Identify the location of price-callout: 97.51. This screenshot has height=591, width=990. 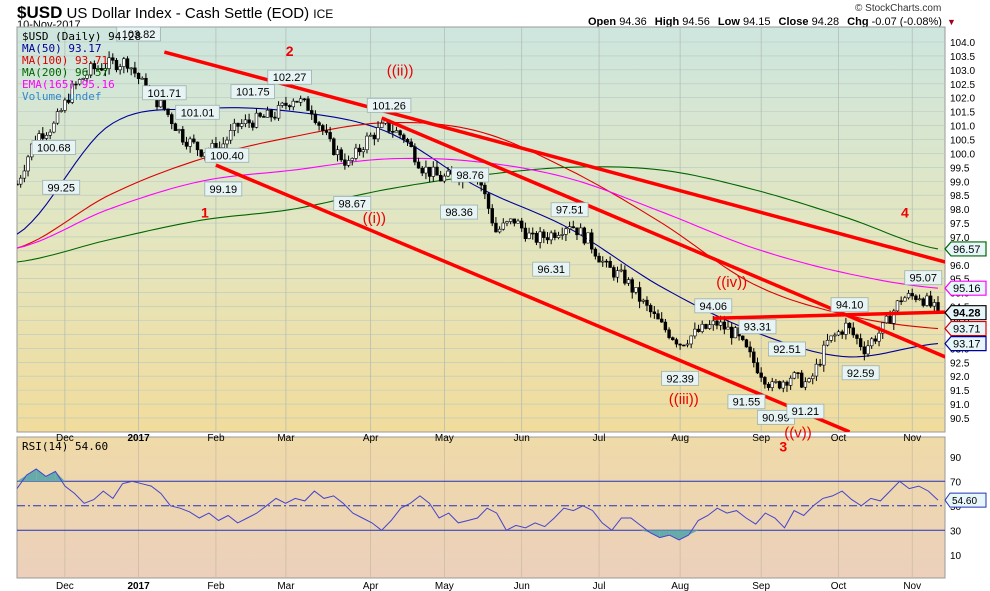
(569, 210).